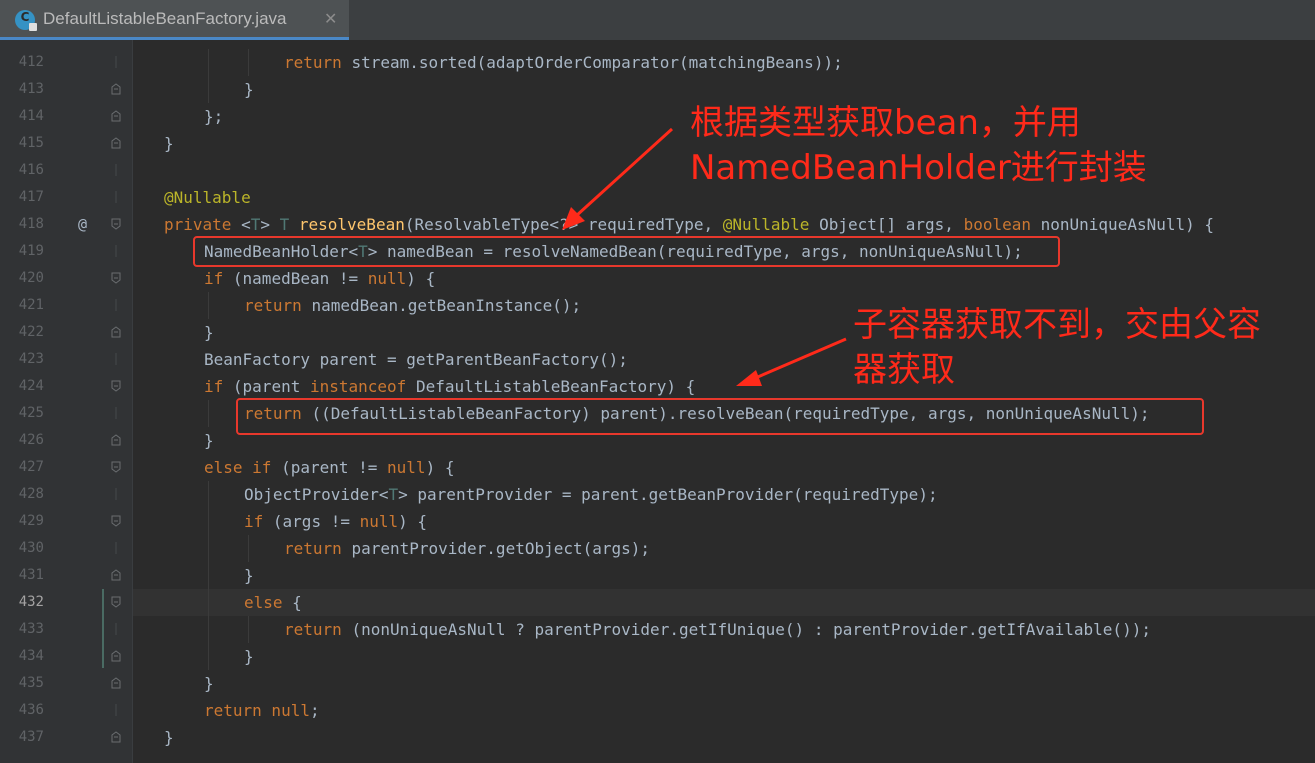 This screenshot has height=763, width=1315. What do you see at coordinates (724, 467) in the screenshot?
I see `code-area: else if (parent != null) {` at bounding box center [724, 467].